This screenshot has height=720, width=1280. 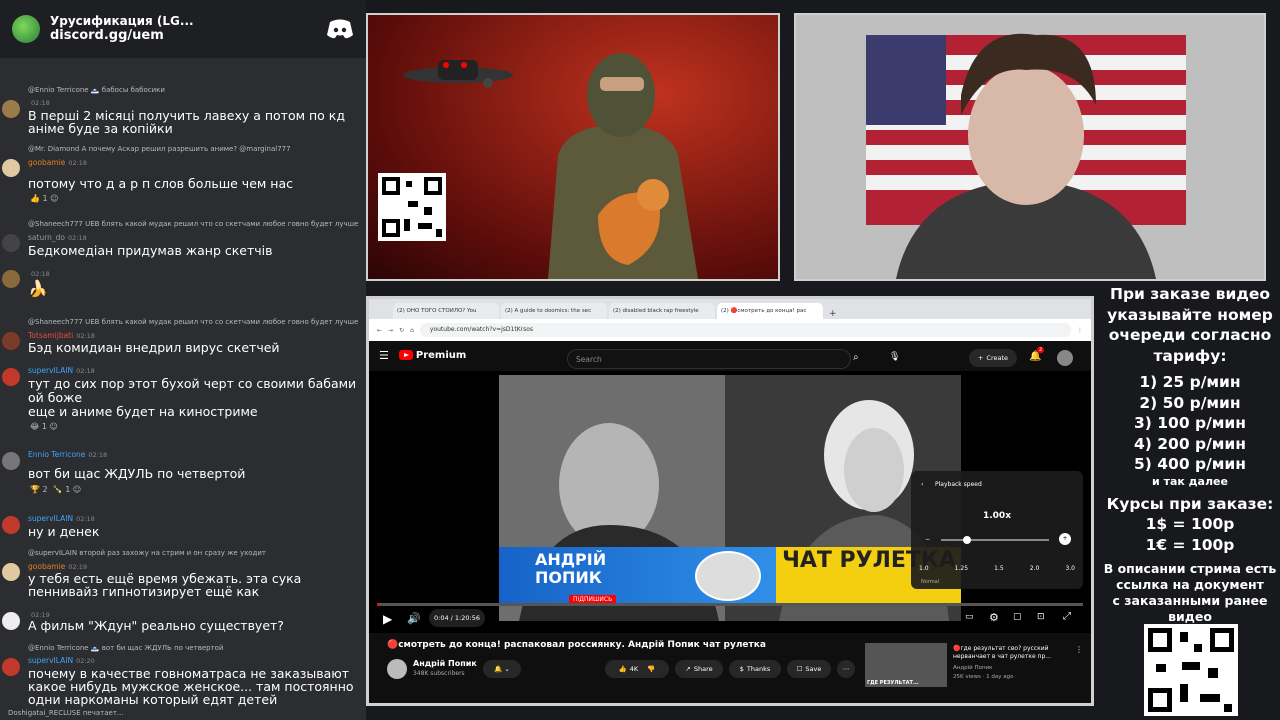 What do you see at coordinates (1070, 568) in the screenshot?
I see `speed-option: 3.0` at bounding box center [1070, 568].